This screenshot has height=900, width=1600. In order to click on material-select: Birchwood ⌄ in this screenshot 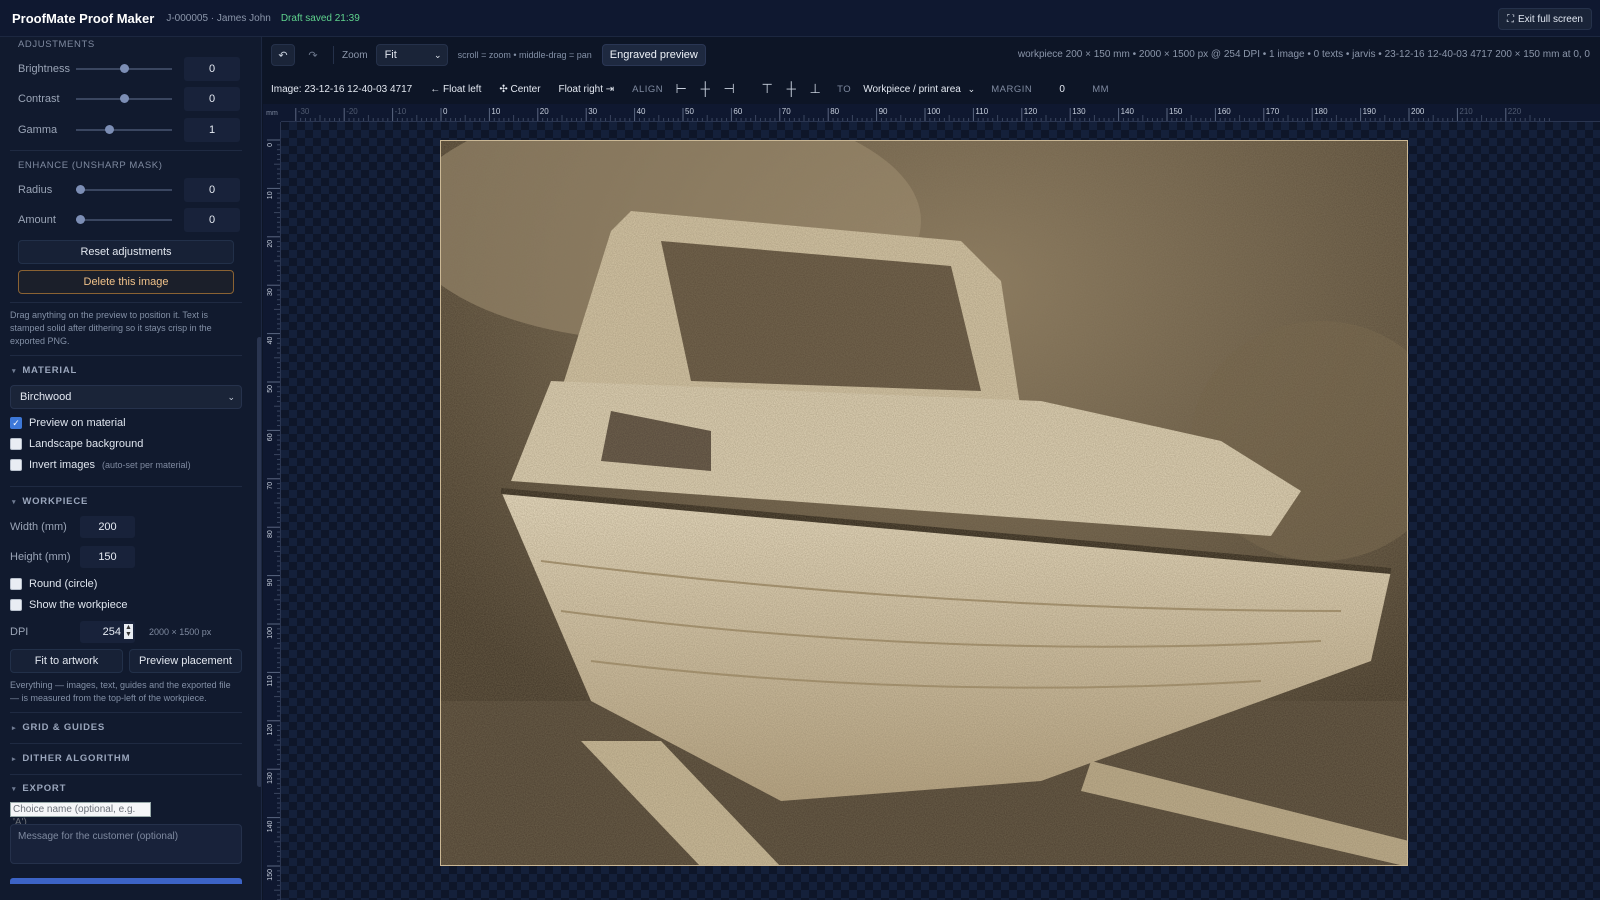, I will do `click(126, 397)`.